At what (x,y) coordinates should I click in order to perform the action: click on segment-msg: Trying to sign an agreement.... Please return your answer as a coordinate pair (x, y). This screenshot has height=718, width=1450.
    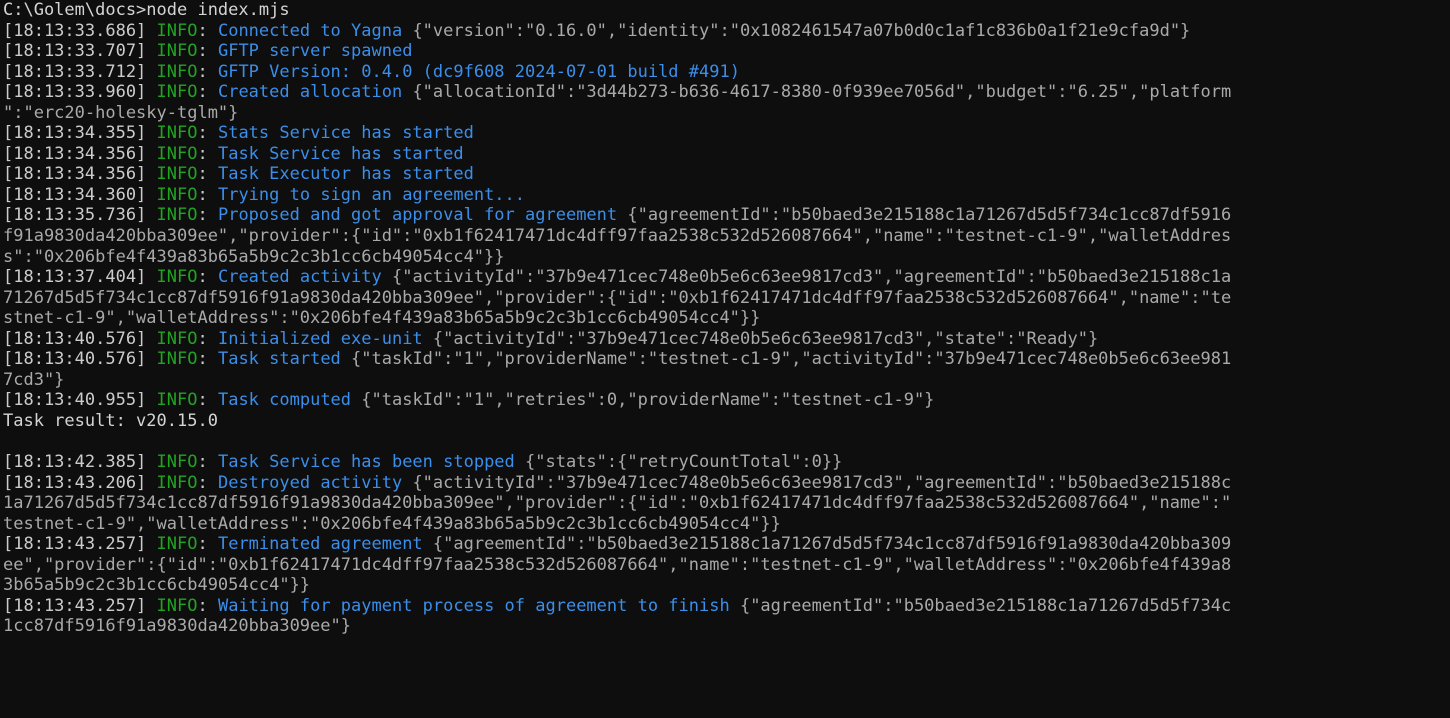
    Looking at the image, I should click on (371, 194).